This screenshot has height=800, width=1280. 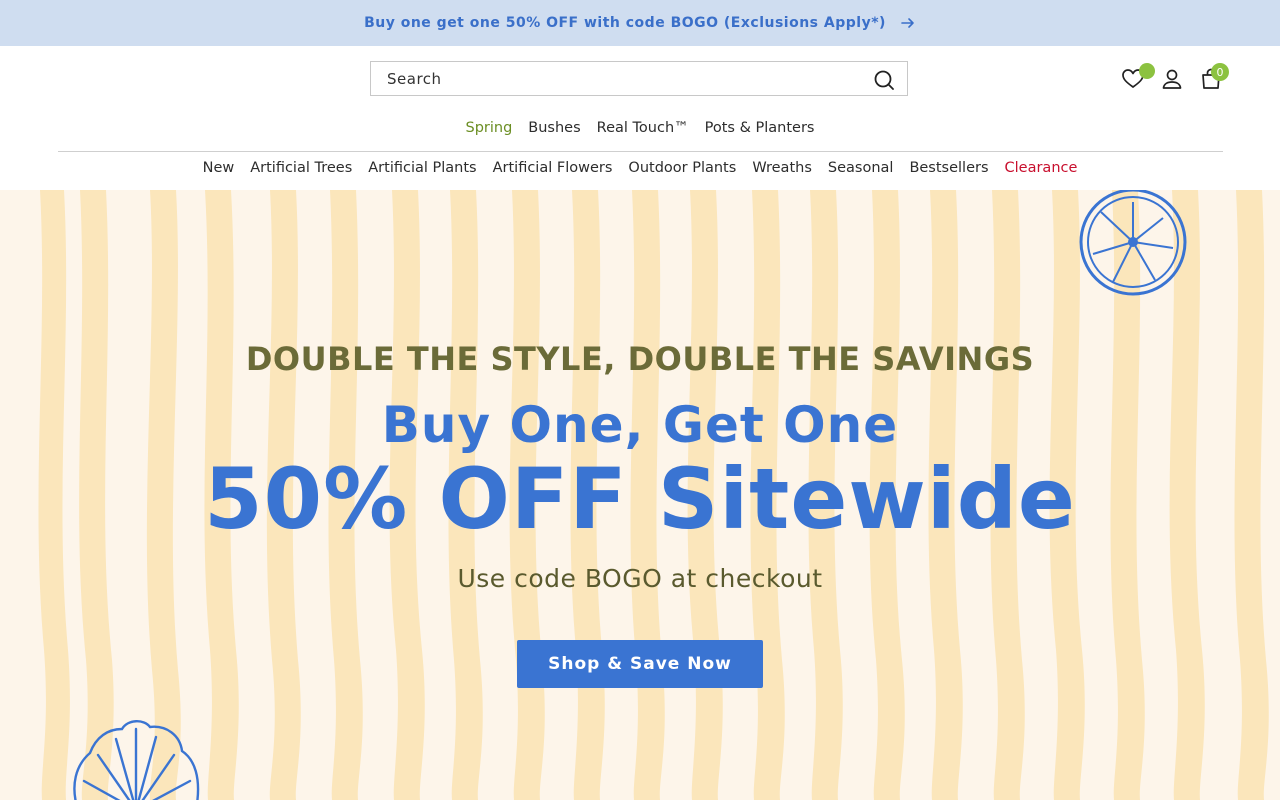 What do you see at coordinates (948, 168) in the screenshot?
I see `nav-link-bestsellers: Bestsellers` at bounding box center [948, 168].